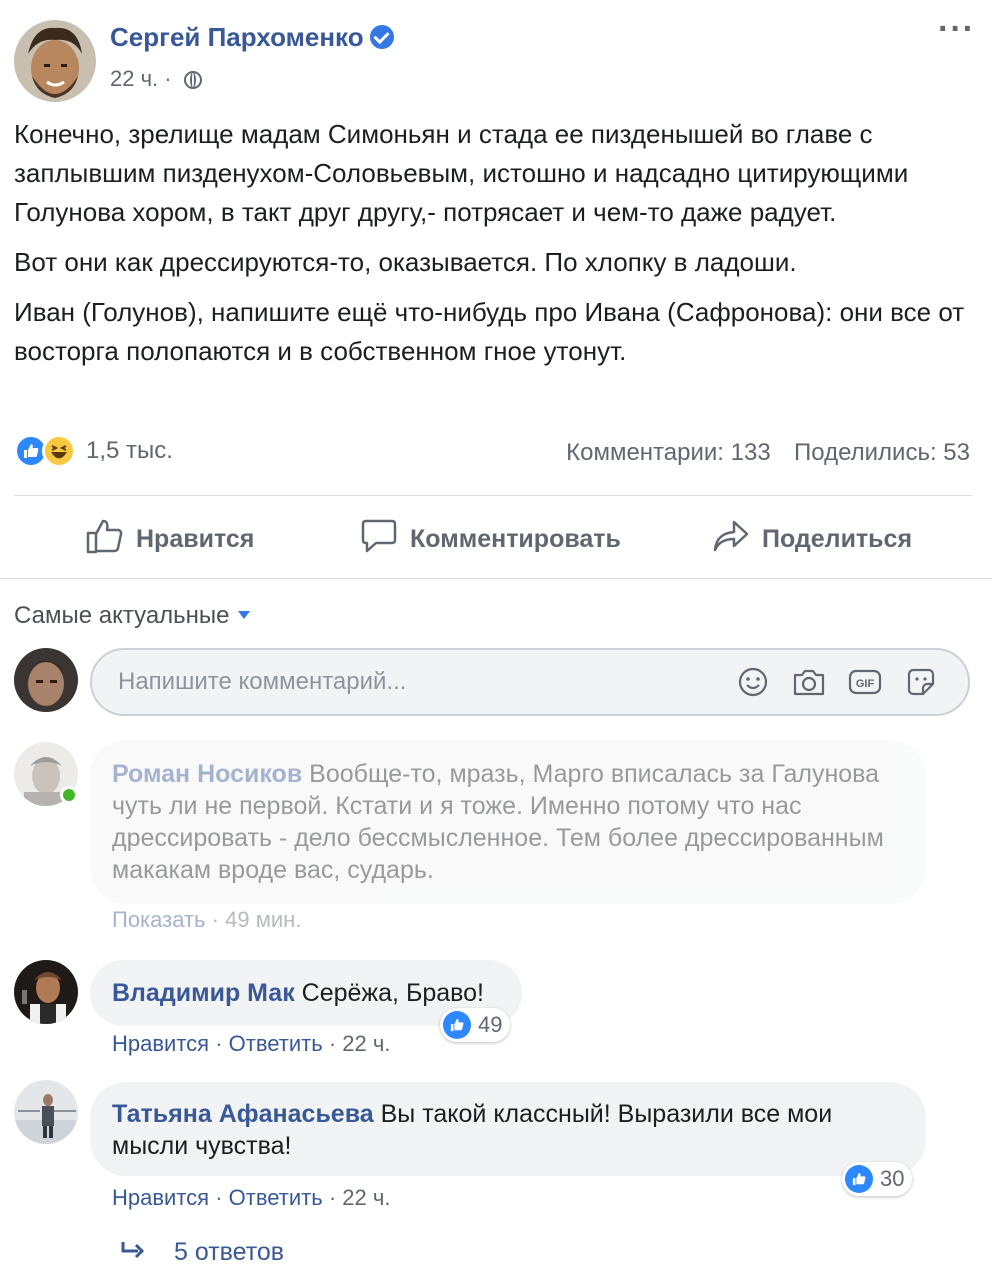 This screenshot has height=1280, width=992. I want to click on shares-count: Поделились: 53, so click(882, 452).